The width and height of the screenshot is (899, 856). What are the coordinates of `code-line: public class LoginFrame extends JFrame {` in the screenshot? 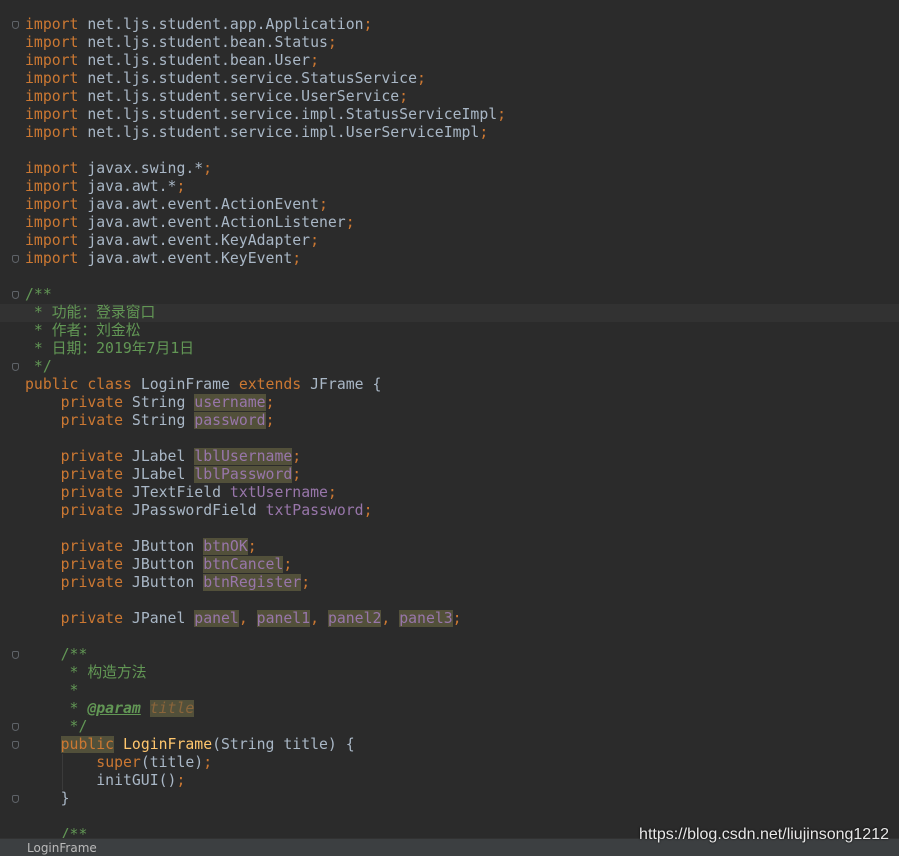 It's located at (449, 385).